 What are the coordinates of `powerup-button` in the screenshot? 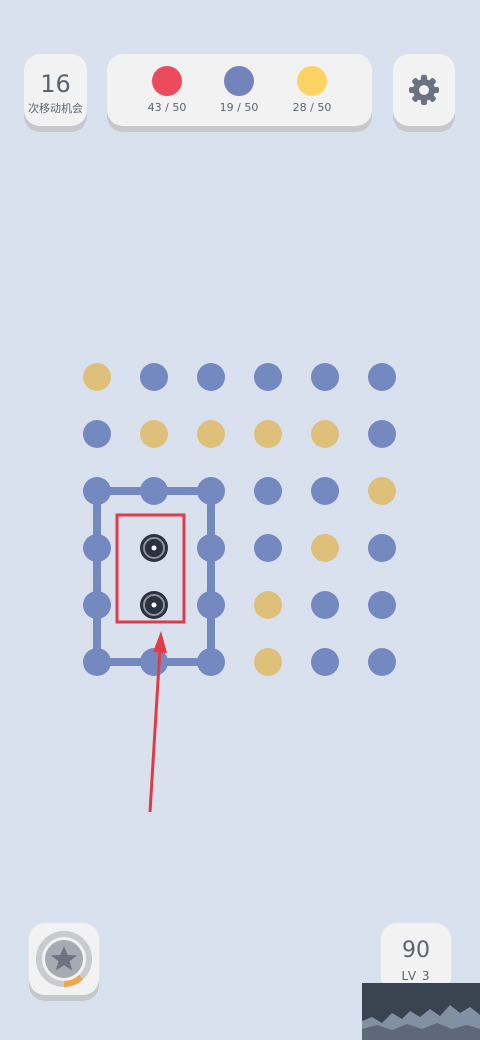 It's located at (64, 959).